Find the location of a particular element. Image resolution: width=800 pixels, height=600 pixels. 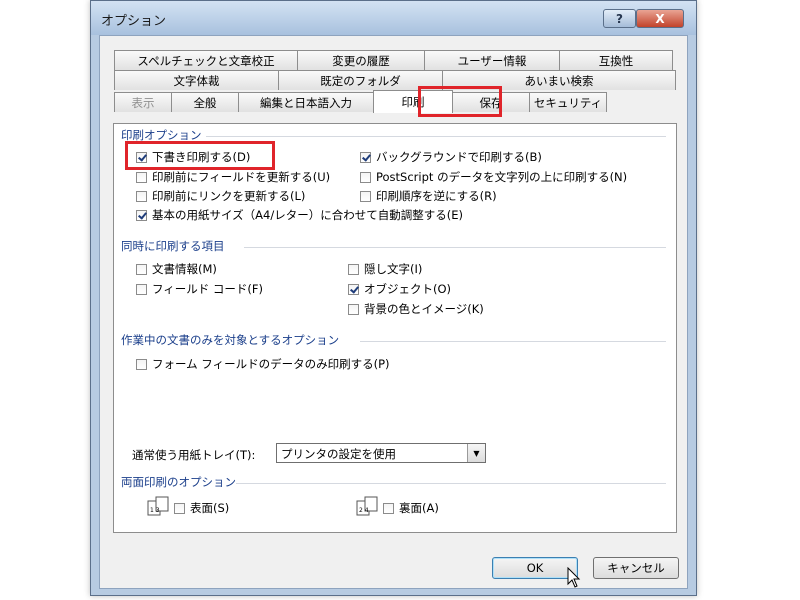

title-bar: オプション ? X is located at coordinates (393, 18).